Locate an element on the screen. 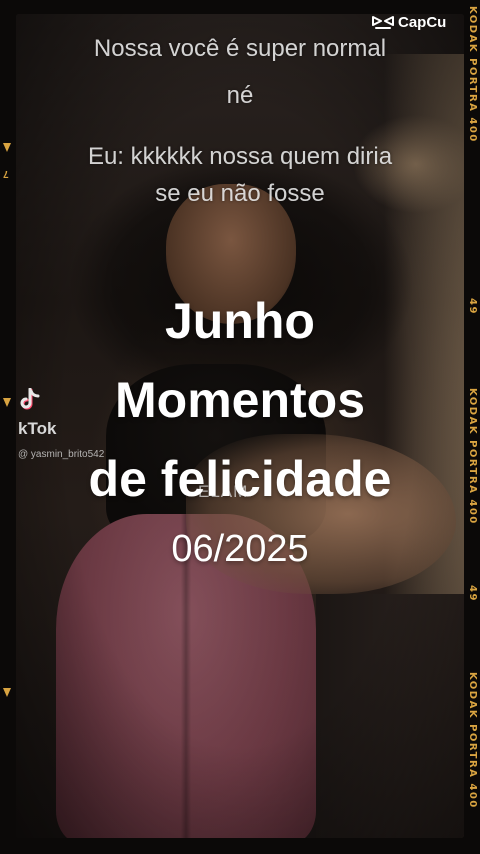  overlay-title-month: Junho is located at coordinates (240, 321).